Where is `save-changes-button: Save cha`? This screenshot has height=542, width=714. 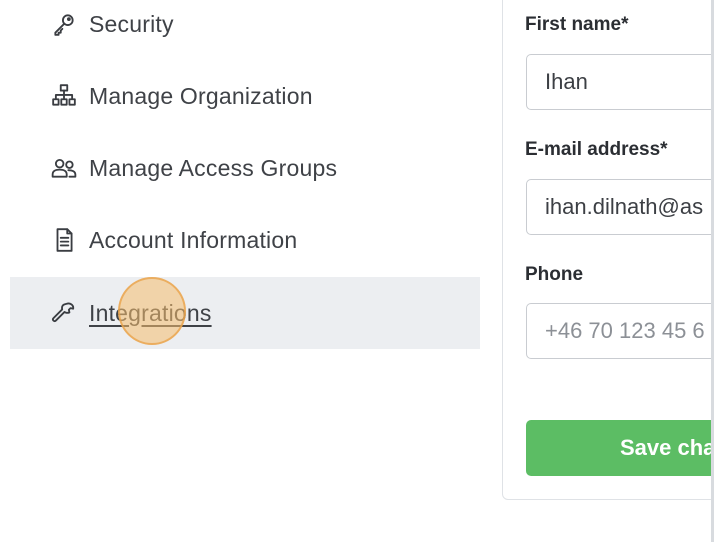
save-changes-button: Save cha is located at coordinates (620, 448).